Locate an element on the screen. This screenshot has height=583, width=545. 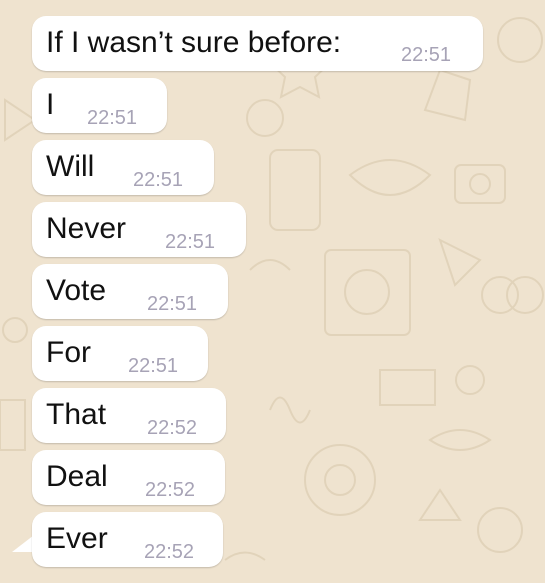
message-text: If I wasn’t sure before: is located at coordinates (194, 42).